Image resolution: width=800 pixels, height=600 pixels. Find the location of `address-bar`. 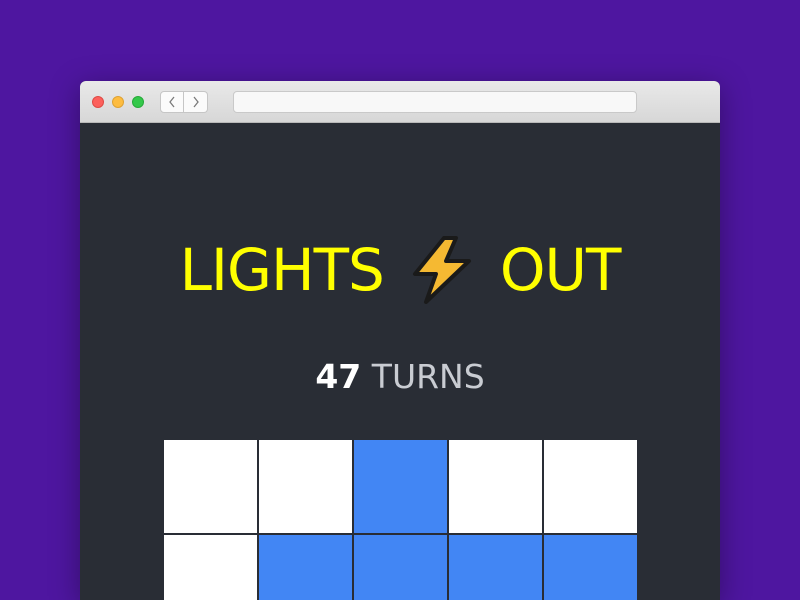

address-bar is located at coordinates (435, 102).